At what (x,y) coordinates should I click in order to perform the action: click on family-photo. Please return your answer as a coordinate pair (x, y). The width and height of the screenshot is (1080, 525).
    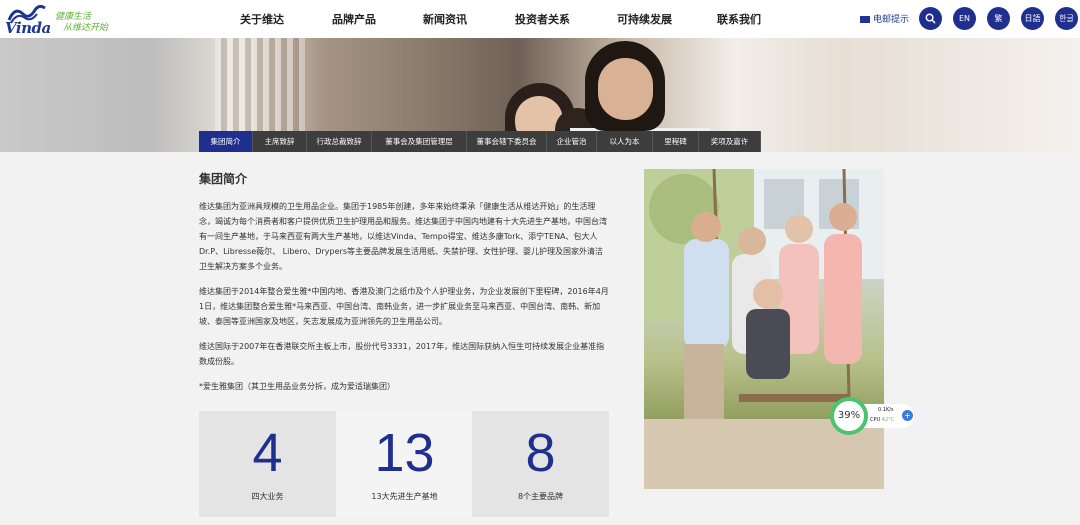
    Looking at the image, I should click on (764, 329).